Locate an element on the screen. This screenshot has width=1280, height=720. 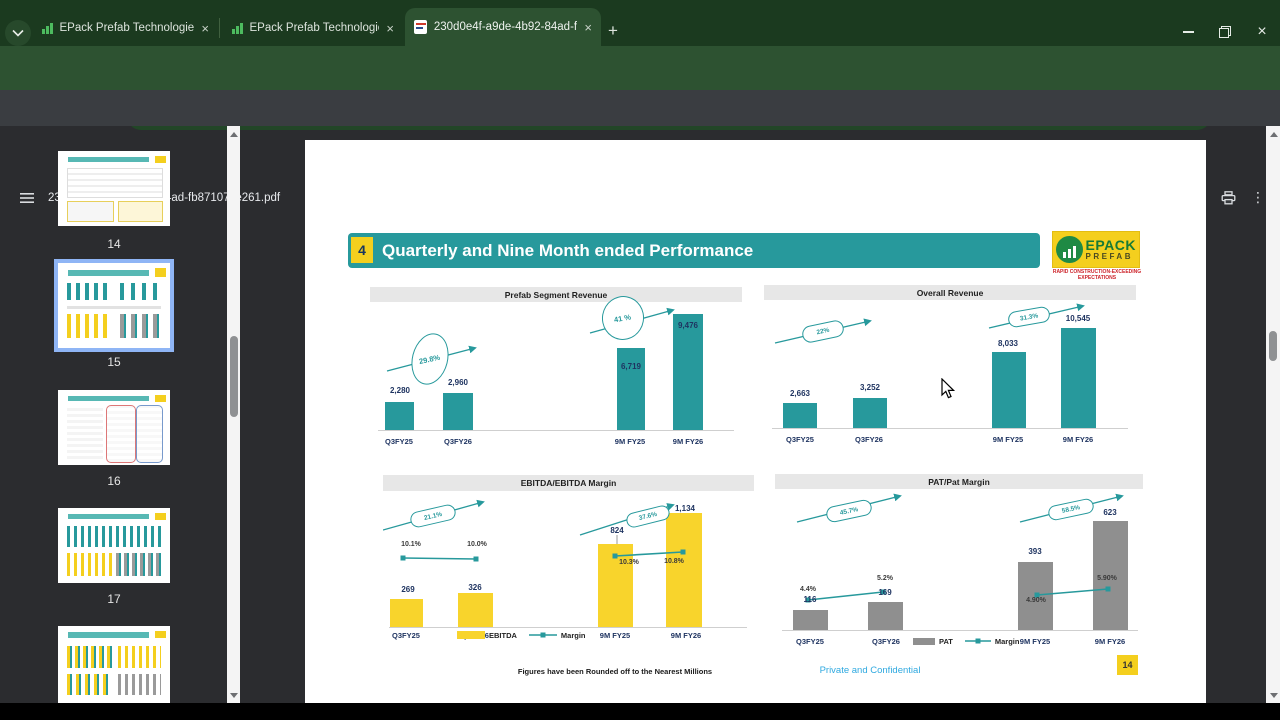
bar-value: 3,252 is located at coordinates (870, 387).